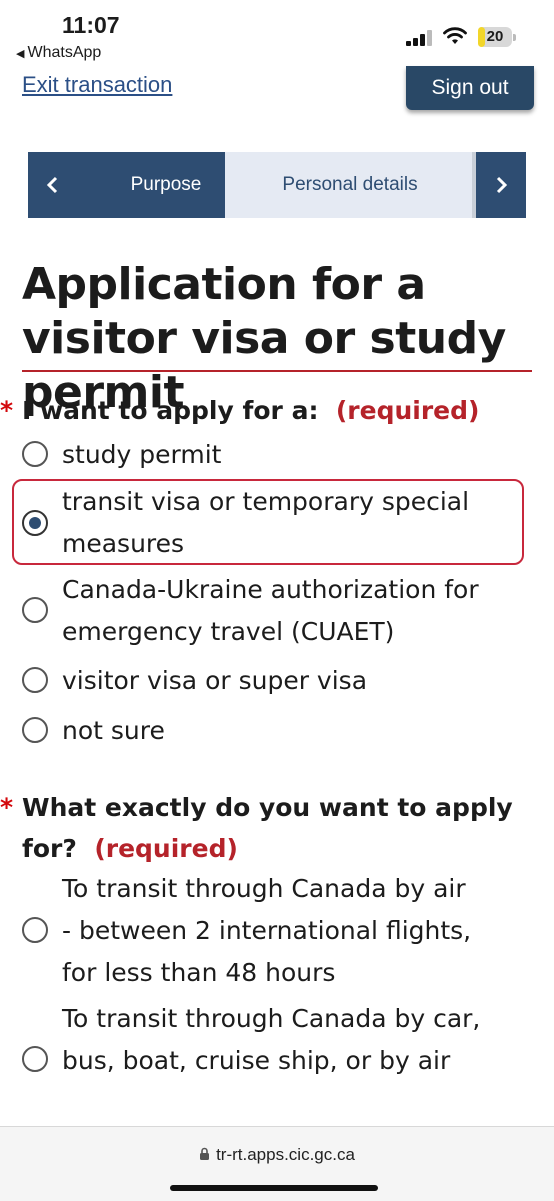 Image resolution: width=554 pixels, height=1201 pixels. What do you see at coordinates (35, 730) in the screenshot?
I see `radio-not-sure` at bounding box center [35, 730].